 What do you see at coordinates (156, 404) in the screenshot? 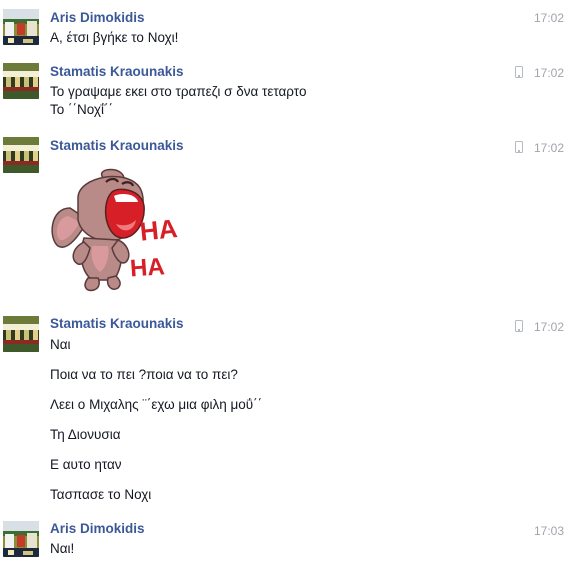
I see `message-text: Λεει ο Μιχαλης ¨΄εχω μια φιλη μοΰ΄΄` at bounding box center [156, 404].